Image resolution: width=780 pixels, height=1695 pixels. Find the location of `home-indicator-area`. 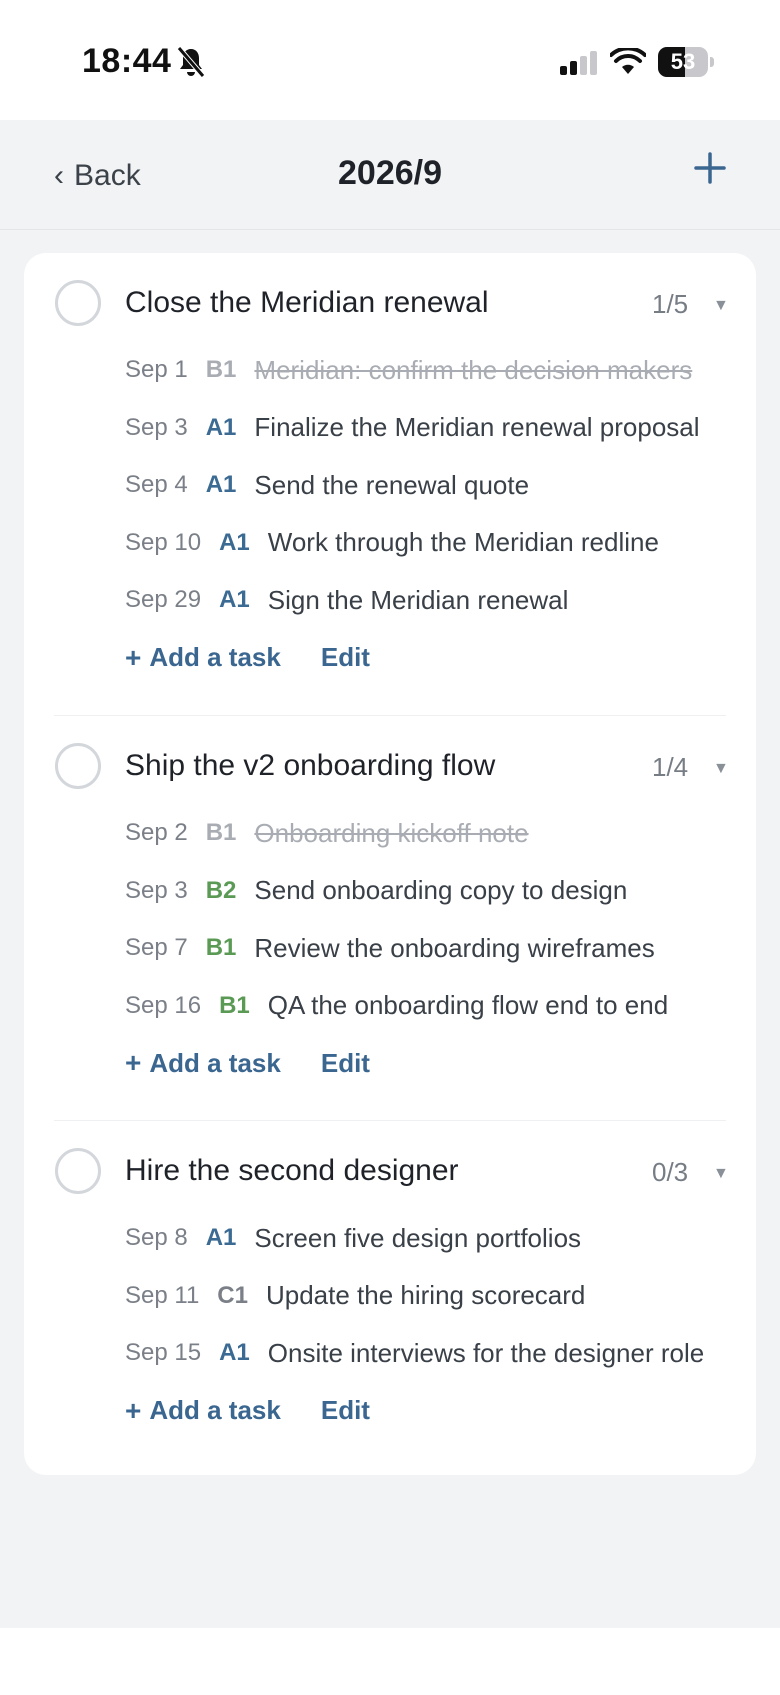

home-indicator-area is located at coordinates (390, 1661).